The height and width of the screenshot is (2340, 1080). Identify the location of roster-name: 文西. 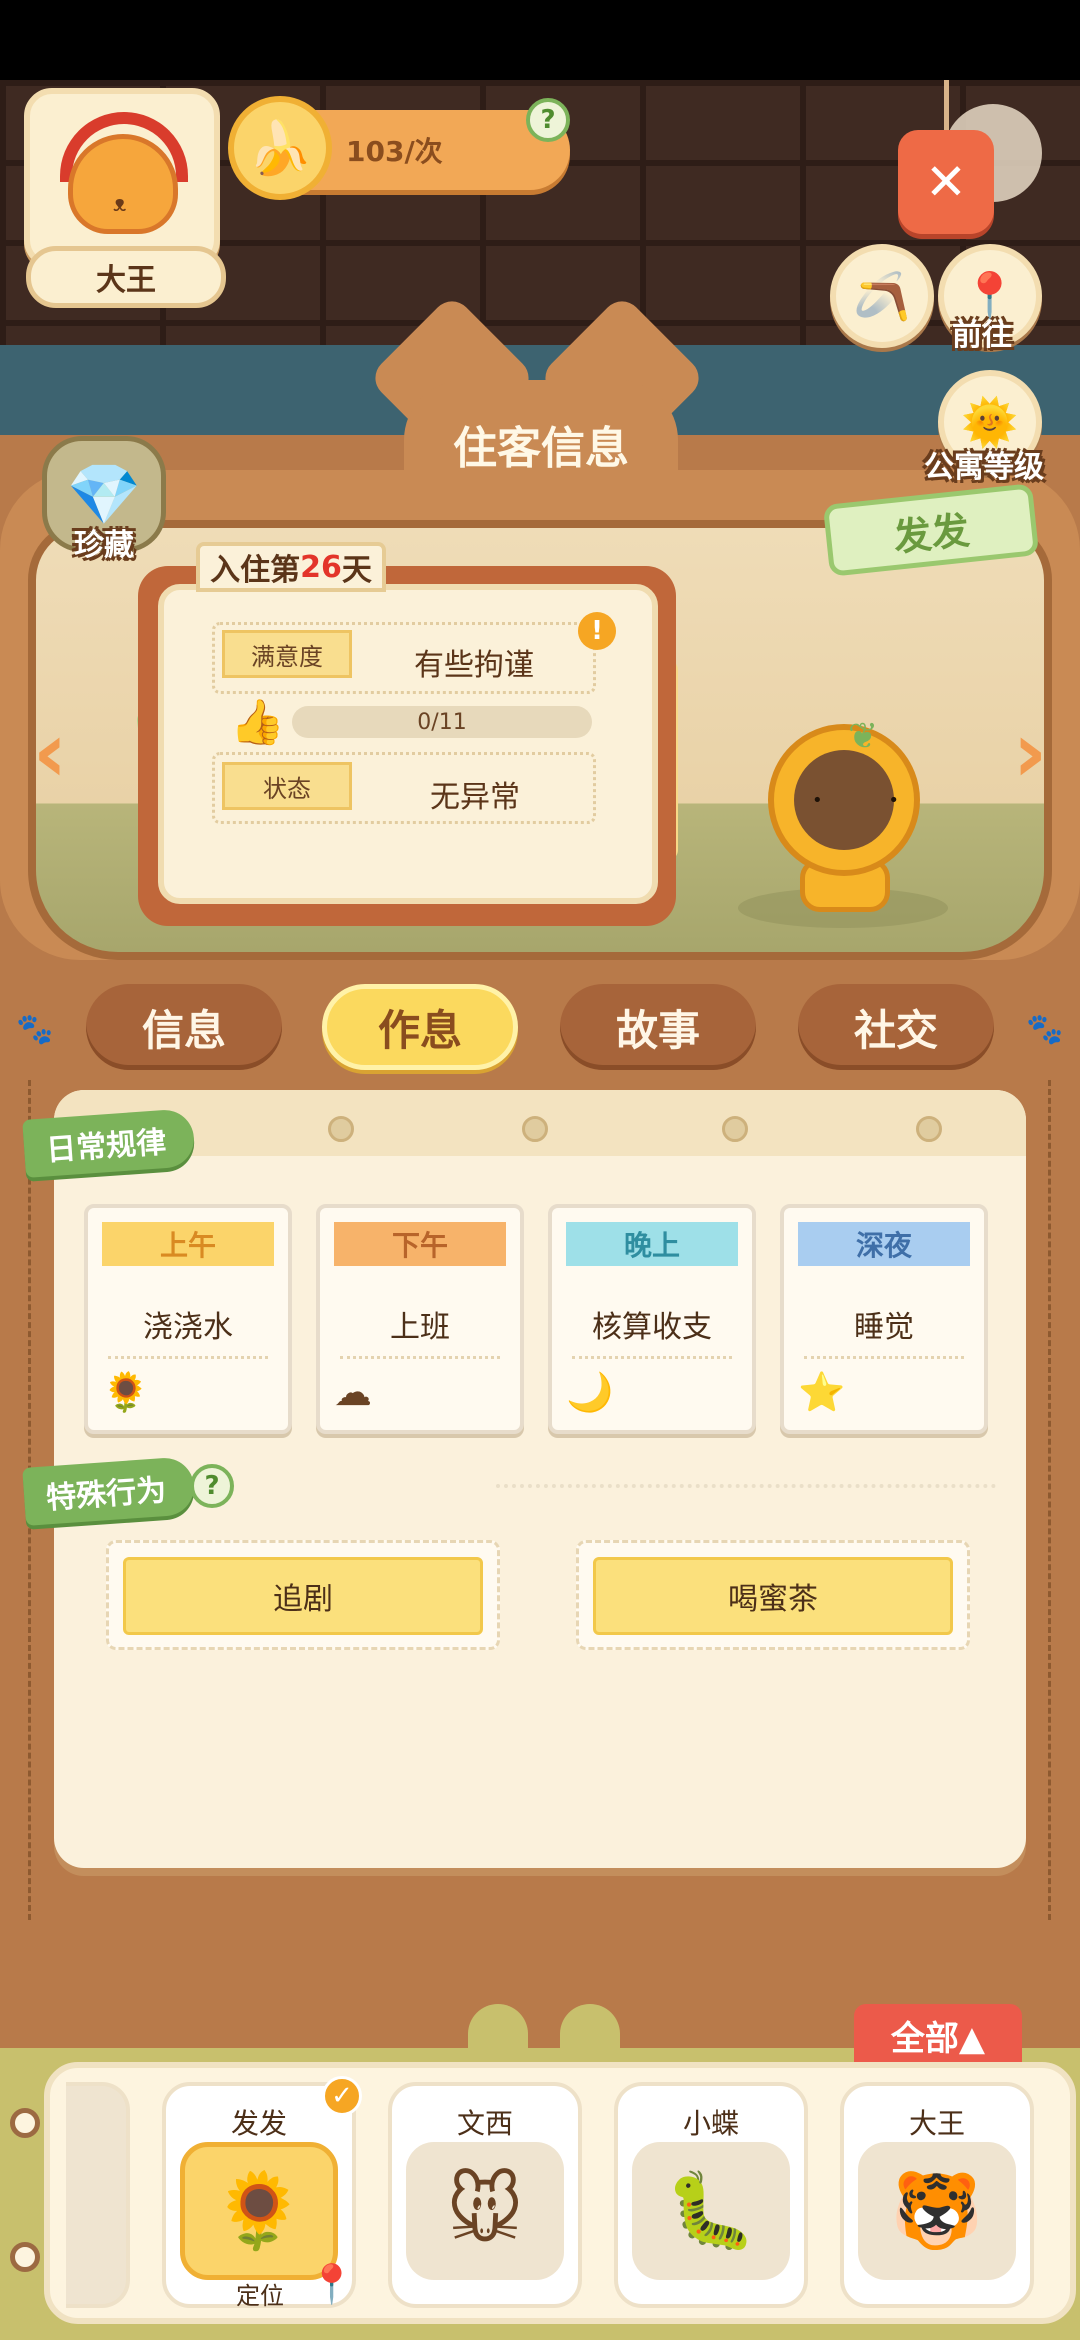
(484, 2123).